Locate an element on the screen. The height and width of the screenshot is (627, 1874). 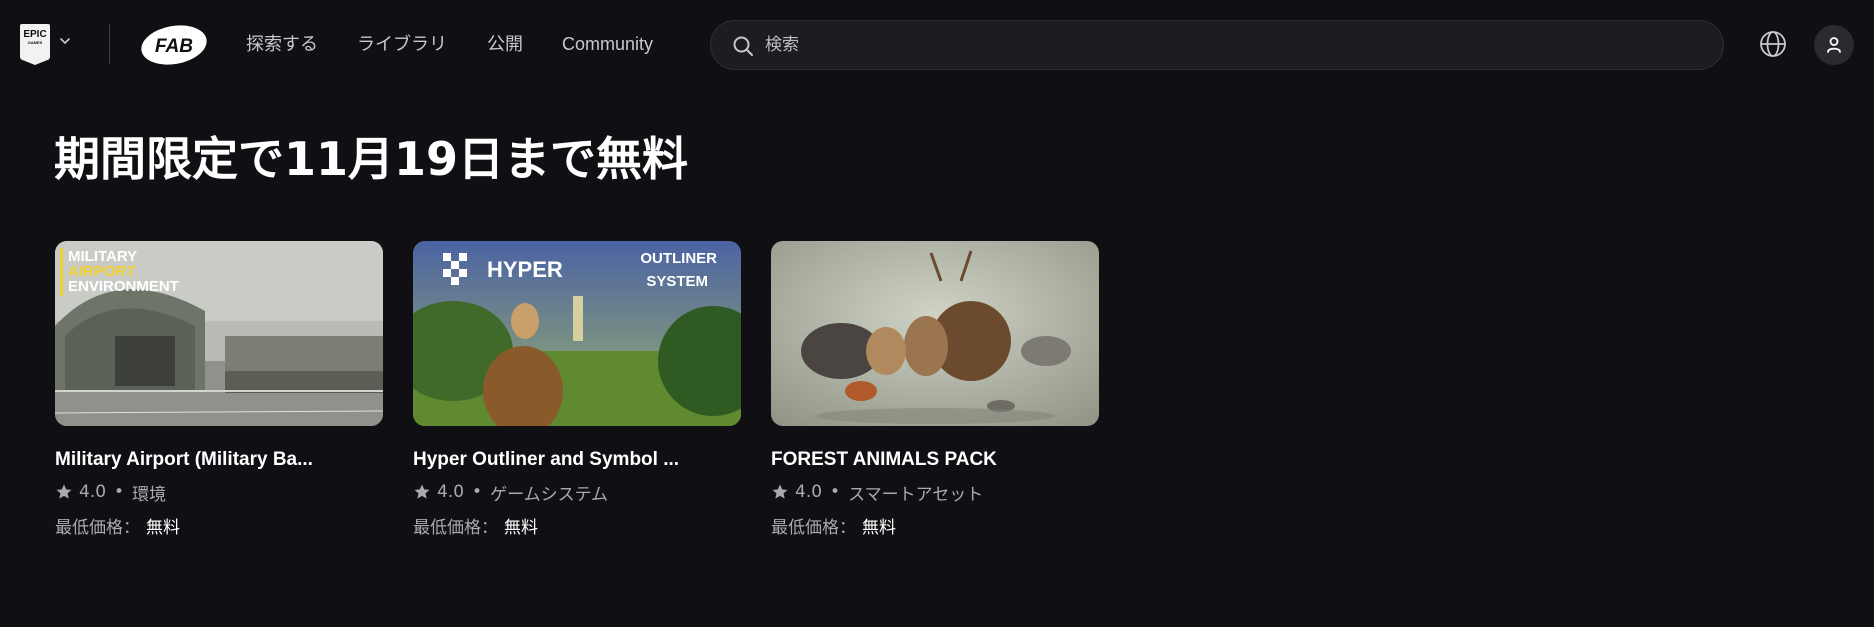
search-input is located at coordinates (1215, 45).